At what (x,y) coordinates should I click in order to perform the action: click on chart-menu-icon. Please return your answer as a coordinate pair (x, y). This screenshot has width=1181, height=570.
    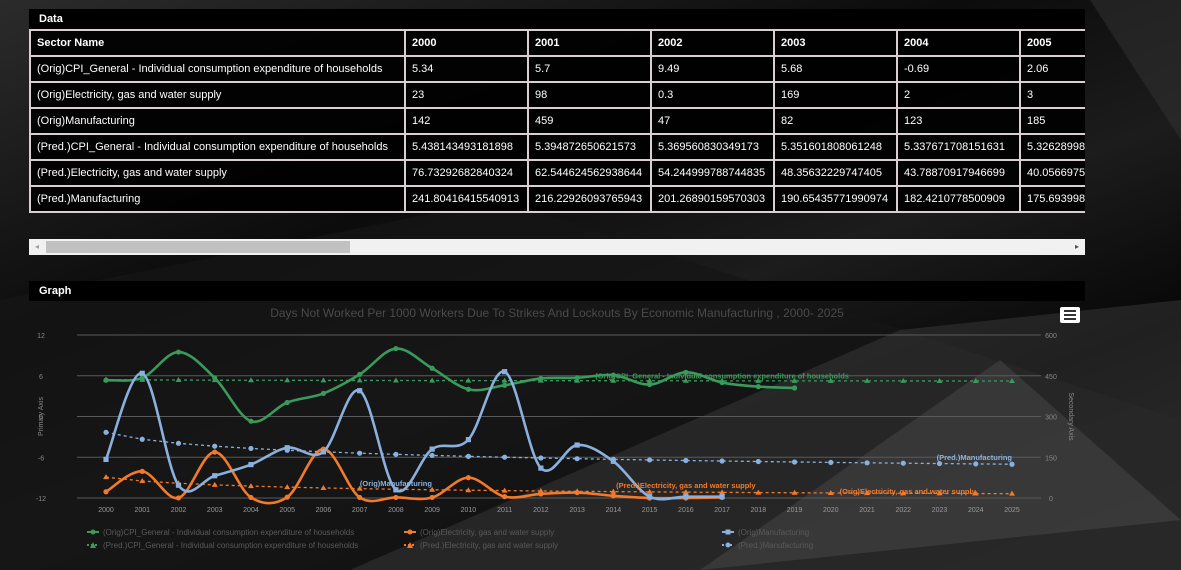
    Looking at the image, I should click on (1070, 315).